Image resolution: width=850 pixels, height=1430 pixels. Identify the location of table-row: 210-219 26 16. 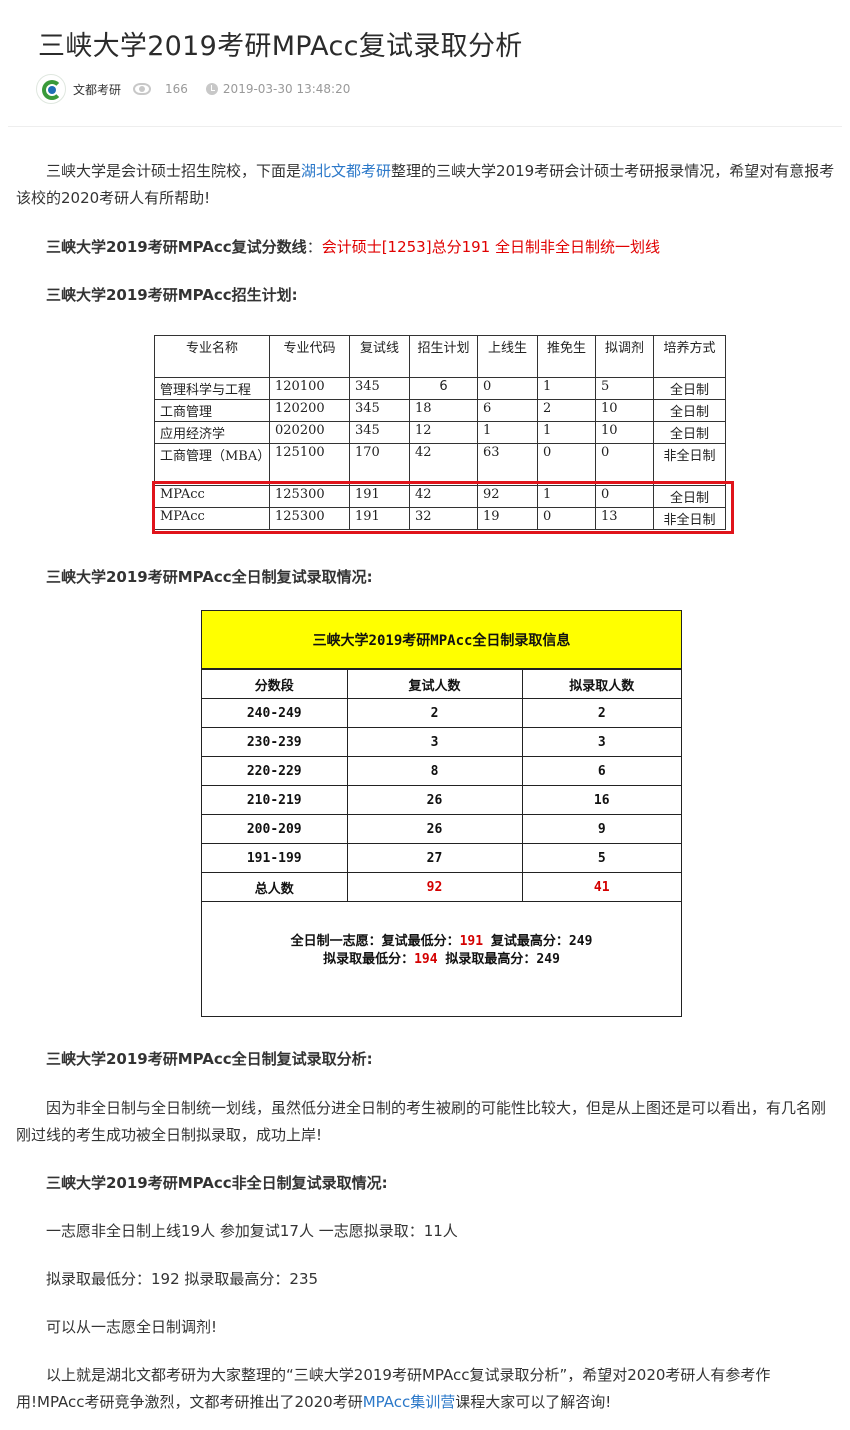
(441, 800).